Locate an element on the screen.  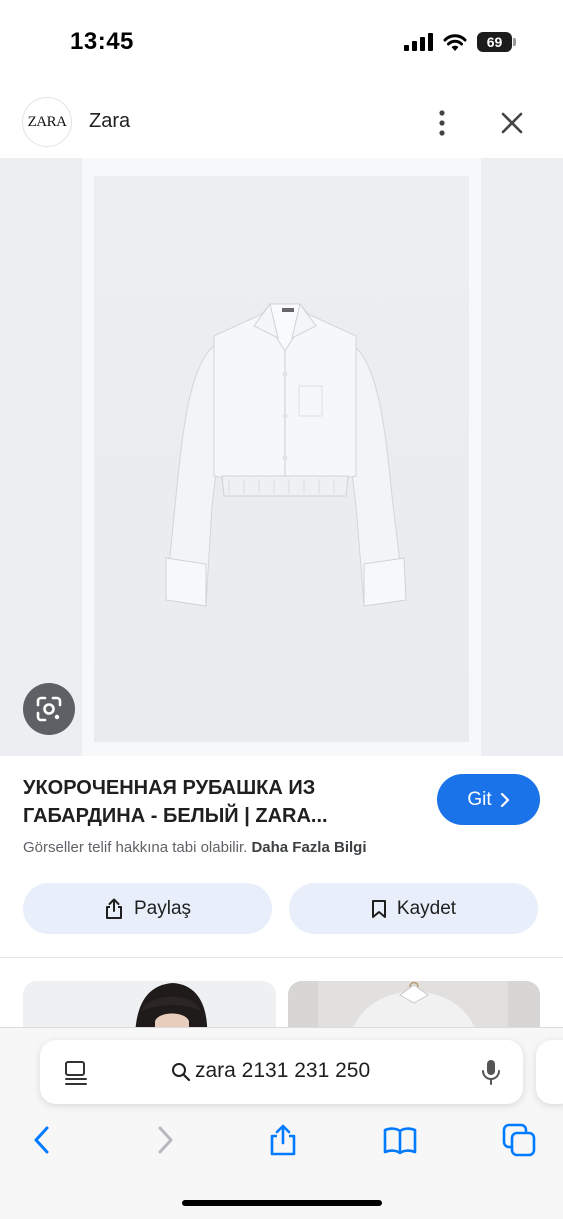
more-info-link: Daha Fazla Bilgi is located at coordinates (308, 847).